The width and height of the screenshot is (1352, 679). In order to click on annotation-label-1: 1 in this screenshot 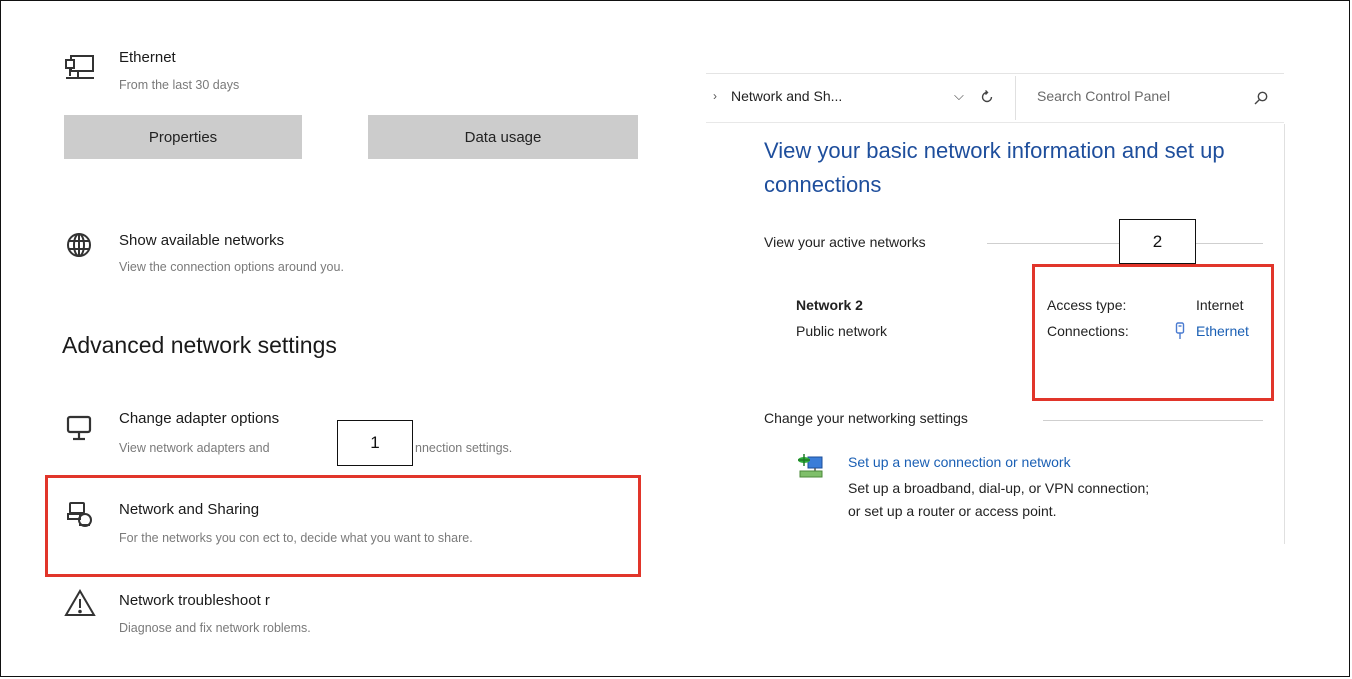, I will do `click(375, 443)`.